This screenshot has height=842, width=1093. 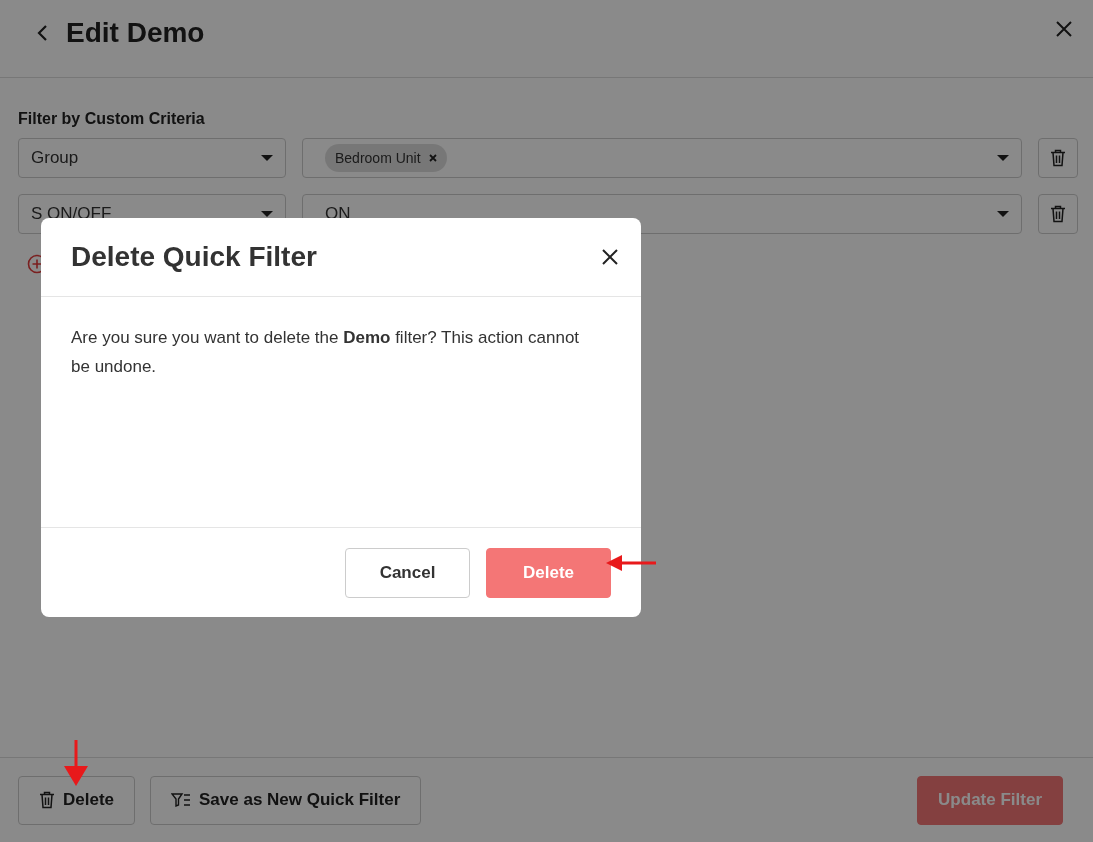 I want to click on section-label: Filter by Custom Criteria, so click(x=112, y=119).